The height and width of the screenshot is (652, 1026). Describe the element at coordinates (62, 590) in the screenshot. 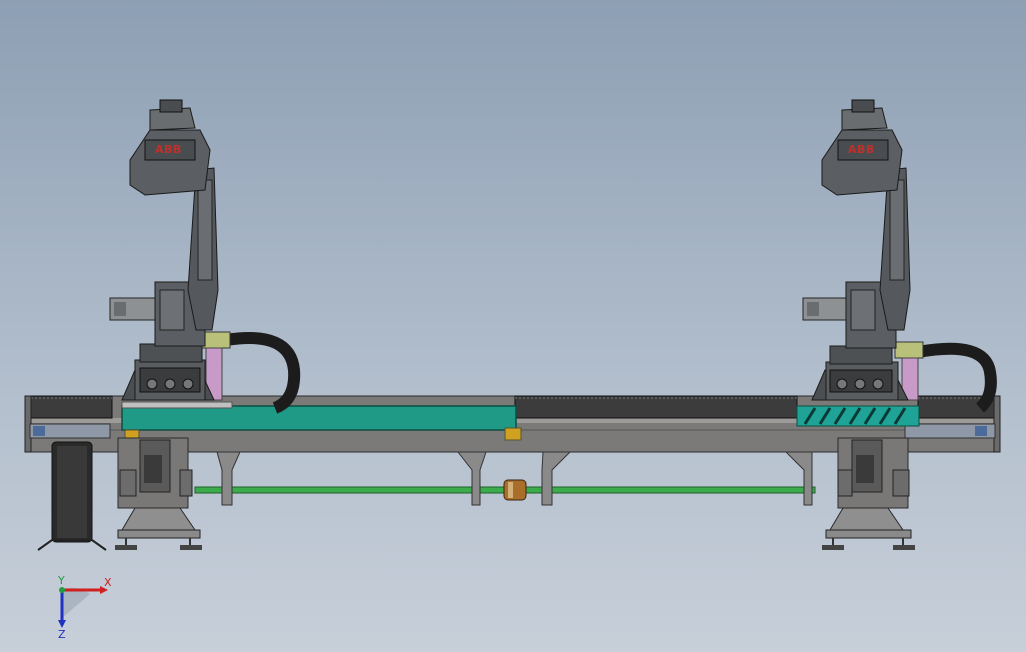

I see `y-axis-marker` at that location.